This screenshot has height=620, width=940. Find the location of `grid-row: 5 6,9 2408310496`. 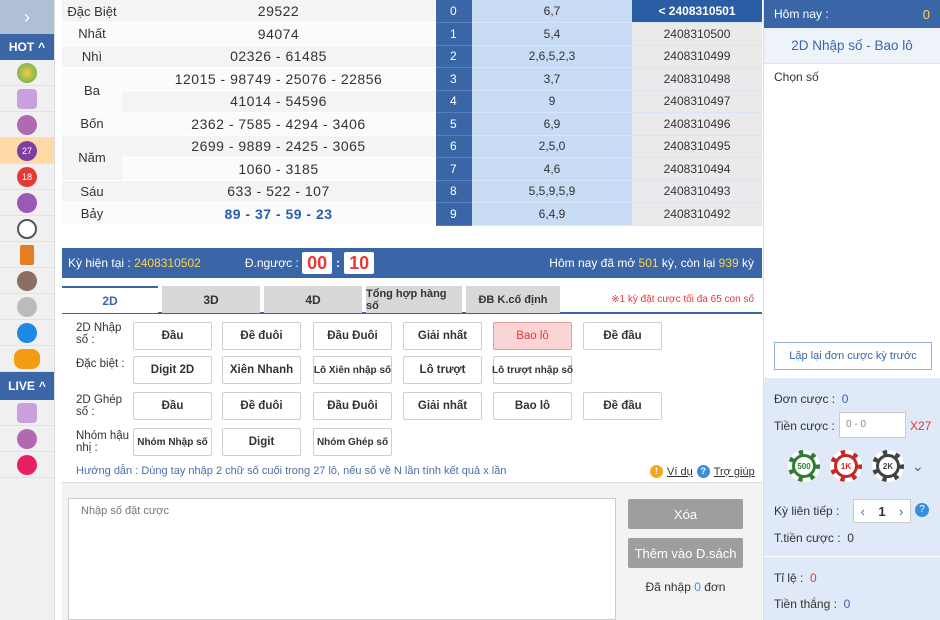

grid-row: 5 6,9 2408310496 is located at coordinates (599, 124).